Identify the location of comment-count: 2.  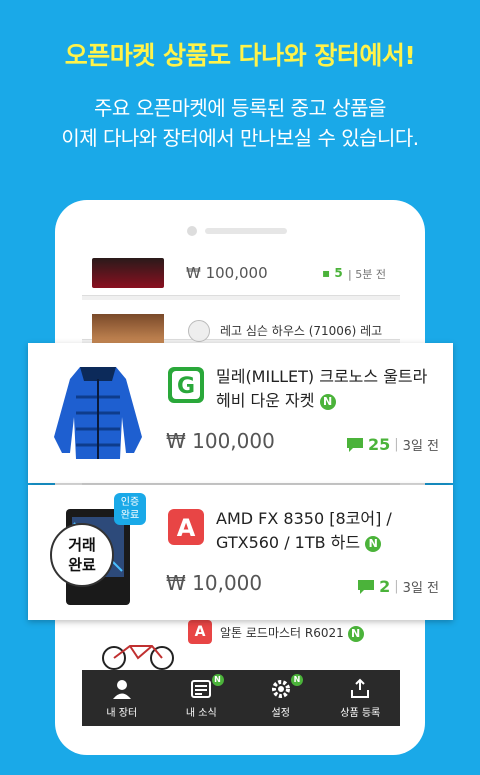
(385, 586).